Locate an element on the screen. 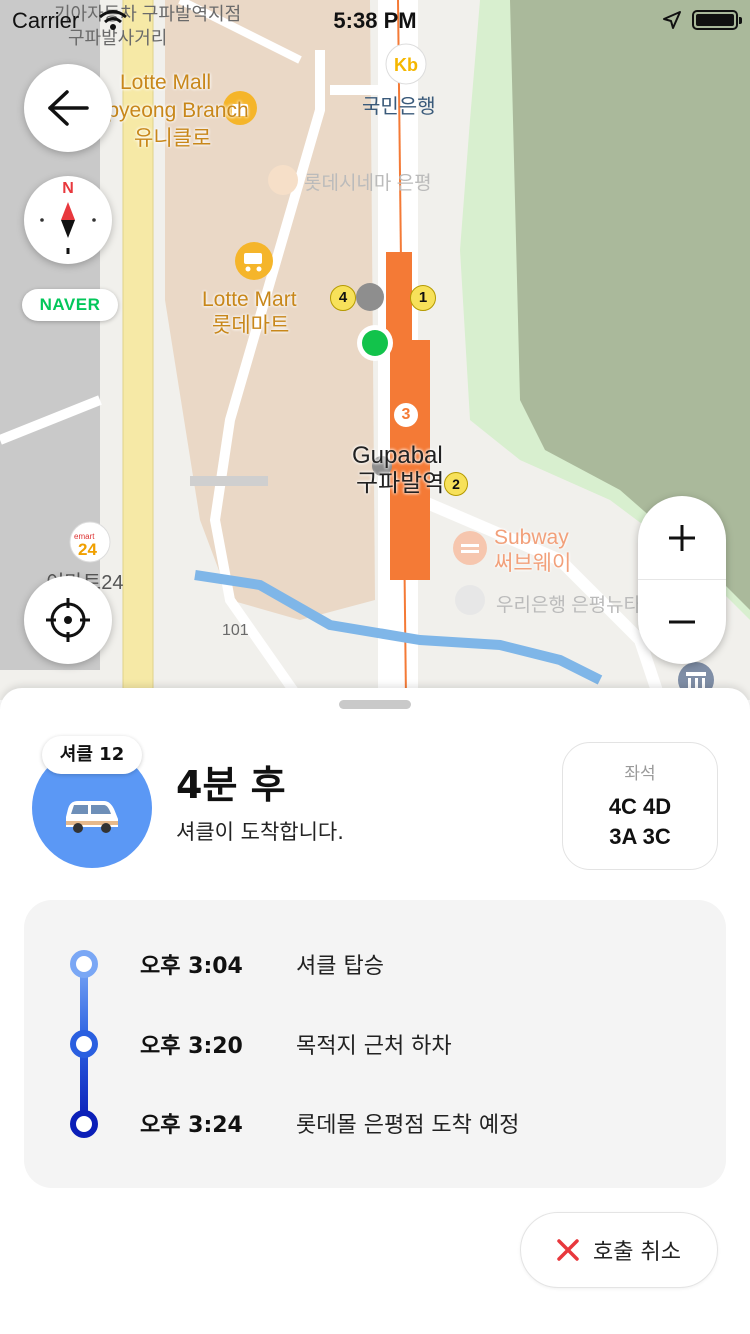 Image resolution: width=750 pixels, height=1334 pixels. zoom-out-button is located at coordinates (682, 622).